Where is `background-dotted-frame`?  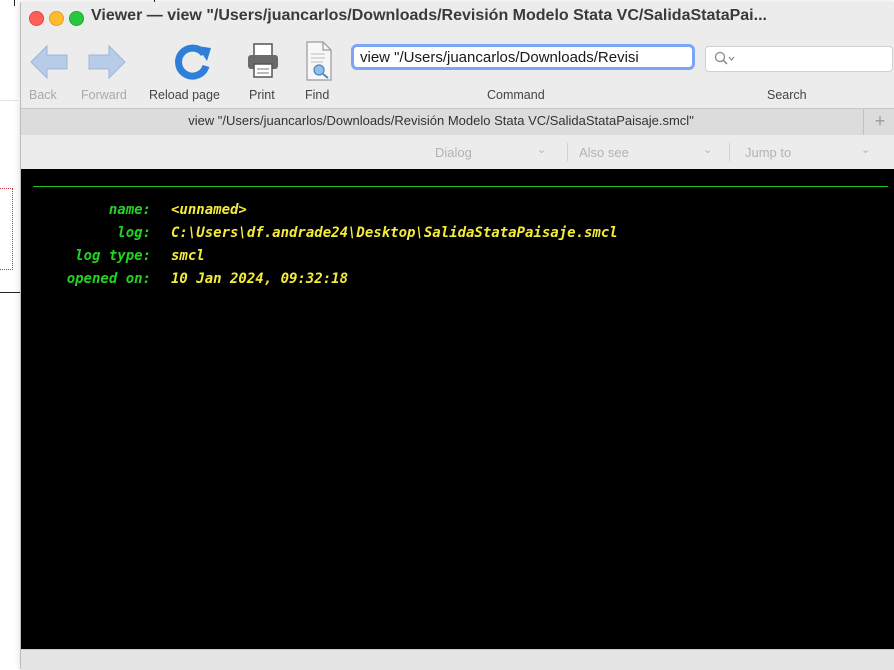 background-dotted-frame is located at coordinates (6, 229).